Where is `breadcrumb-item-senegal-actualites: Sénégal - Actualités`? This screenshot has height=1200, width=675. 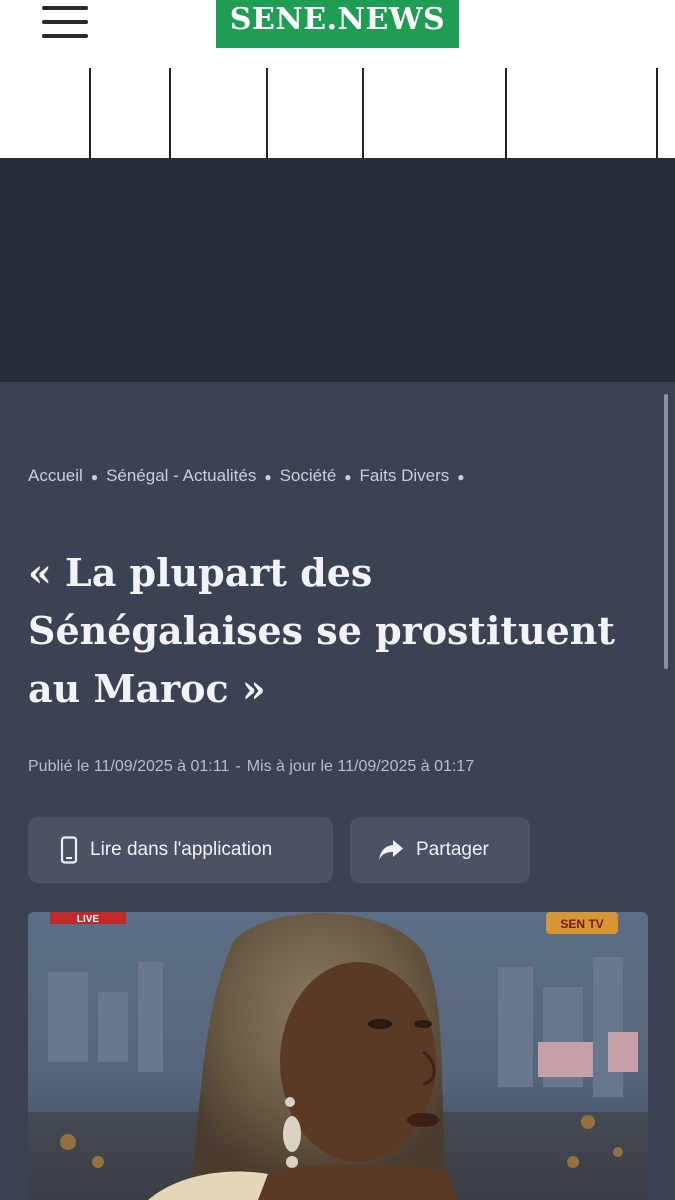 breadcrumb-item-senegal-actualites: Sénégal - Actualités is located at coordinates (181, 475).